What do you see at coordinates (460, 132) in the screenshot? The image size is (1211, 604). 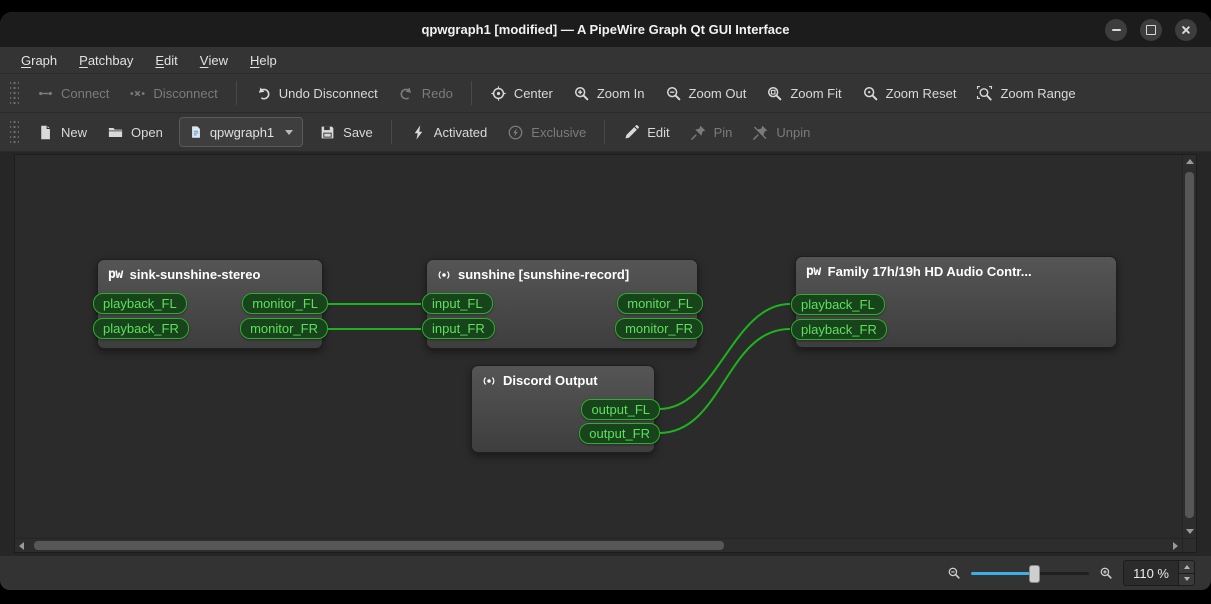 I see `activated-label: Activated` at bounding box center [460, 132].